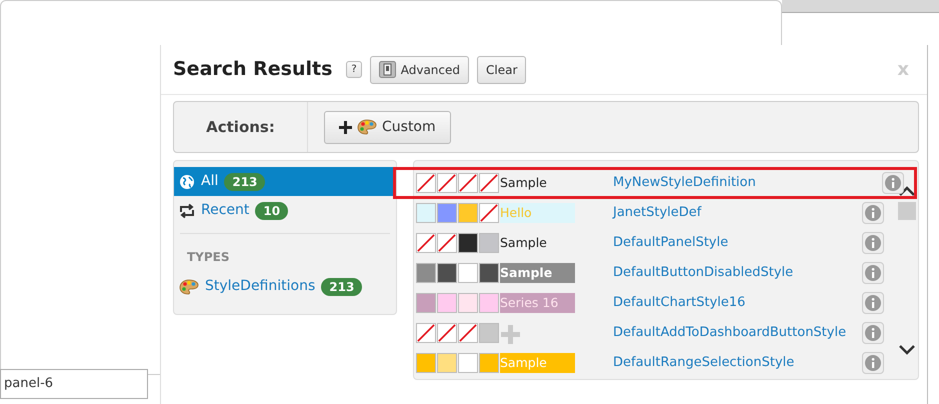 The image size is (939, 404). I want to click on result-row: Series 16 DefaultChartStyle16, so click(655, 303).